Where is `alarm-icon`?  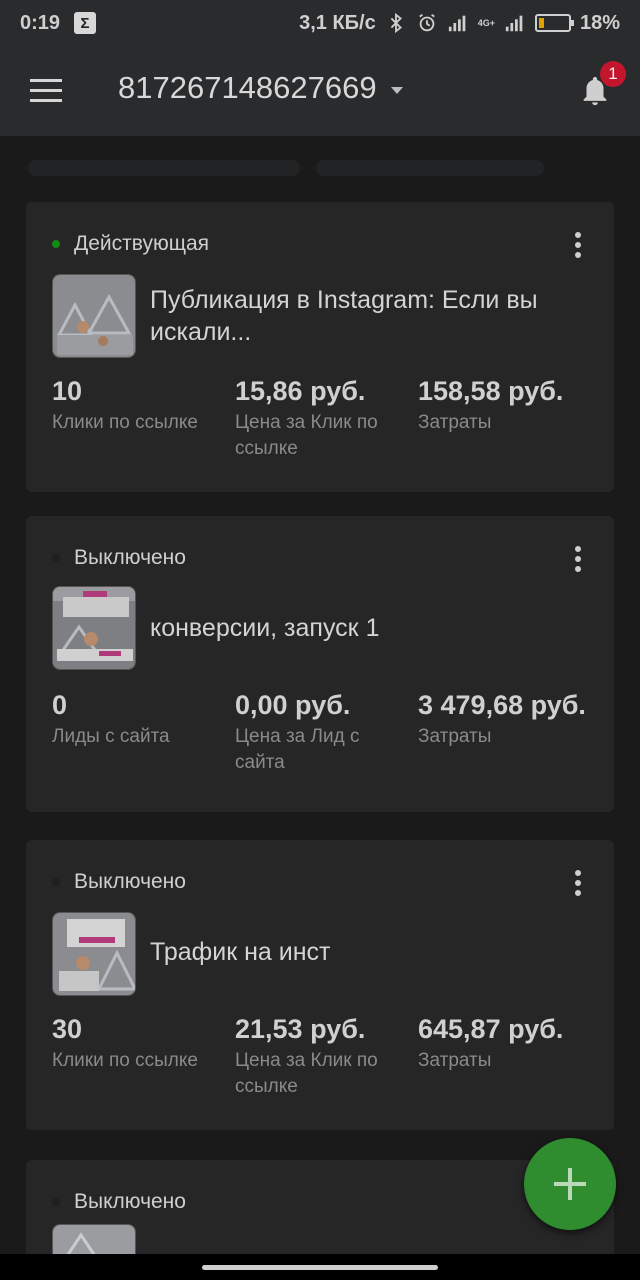
alarm-icon is located at coordinates (426, 22).